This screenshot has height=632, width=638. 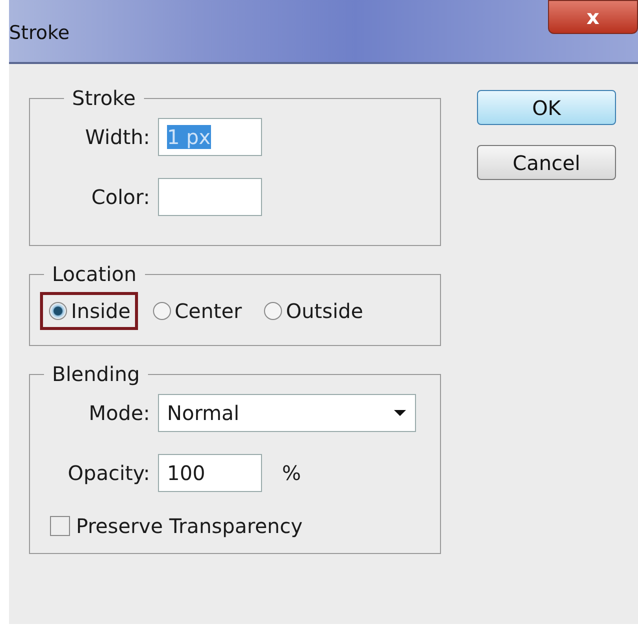 I want to click on preserve-checkbox: Preserve Transparency, so click(x=240, y=526).